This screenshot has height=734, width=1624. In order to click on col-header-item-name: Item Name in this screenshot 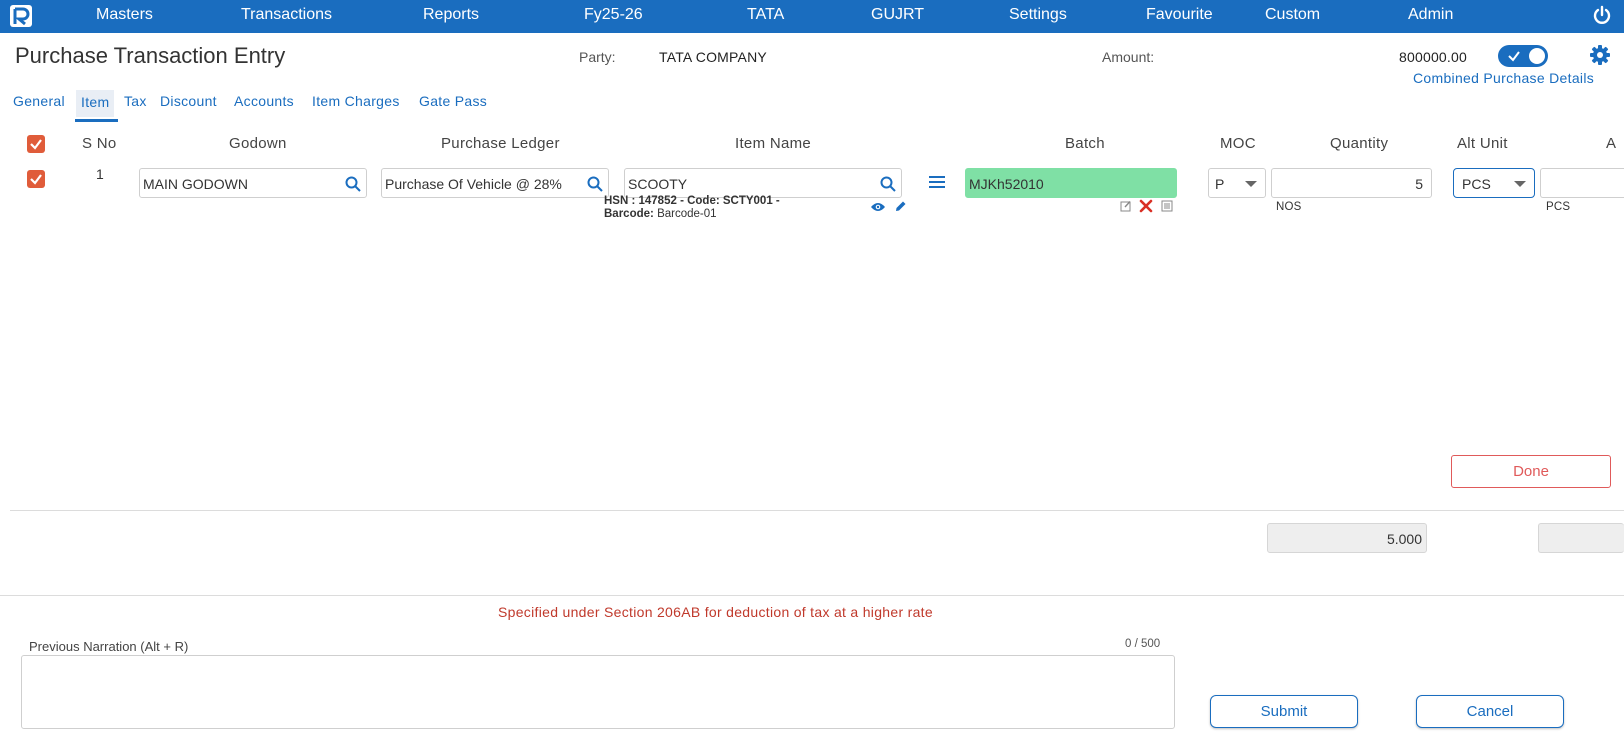, I will do `click(773, 143)`.